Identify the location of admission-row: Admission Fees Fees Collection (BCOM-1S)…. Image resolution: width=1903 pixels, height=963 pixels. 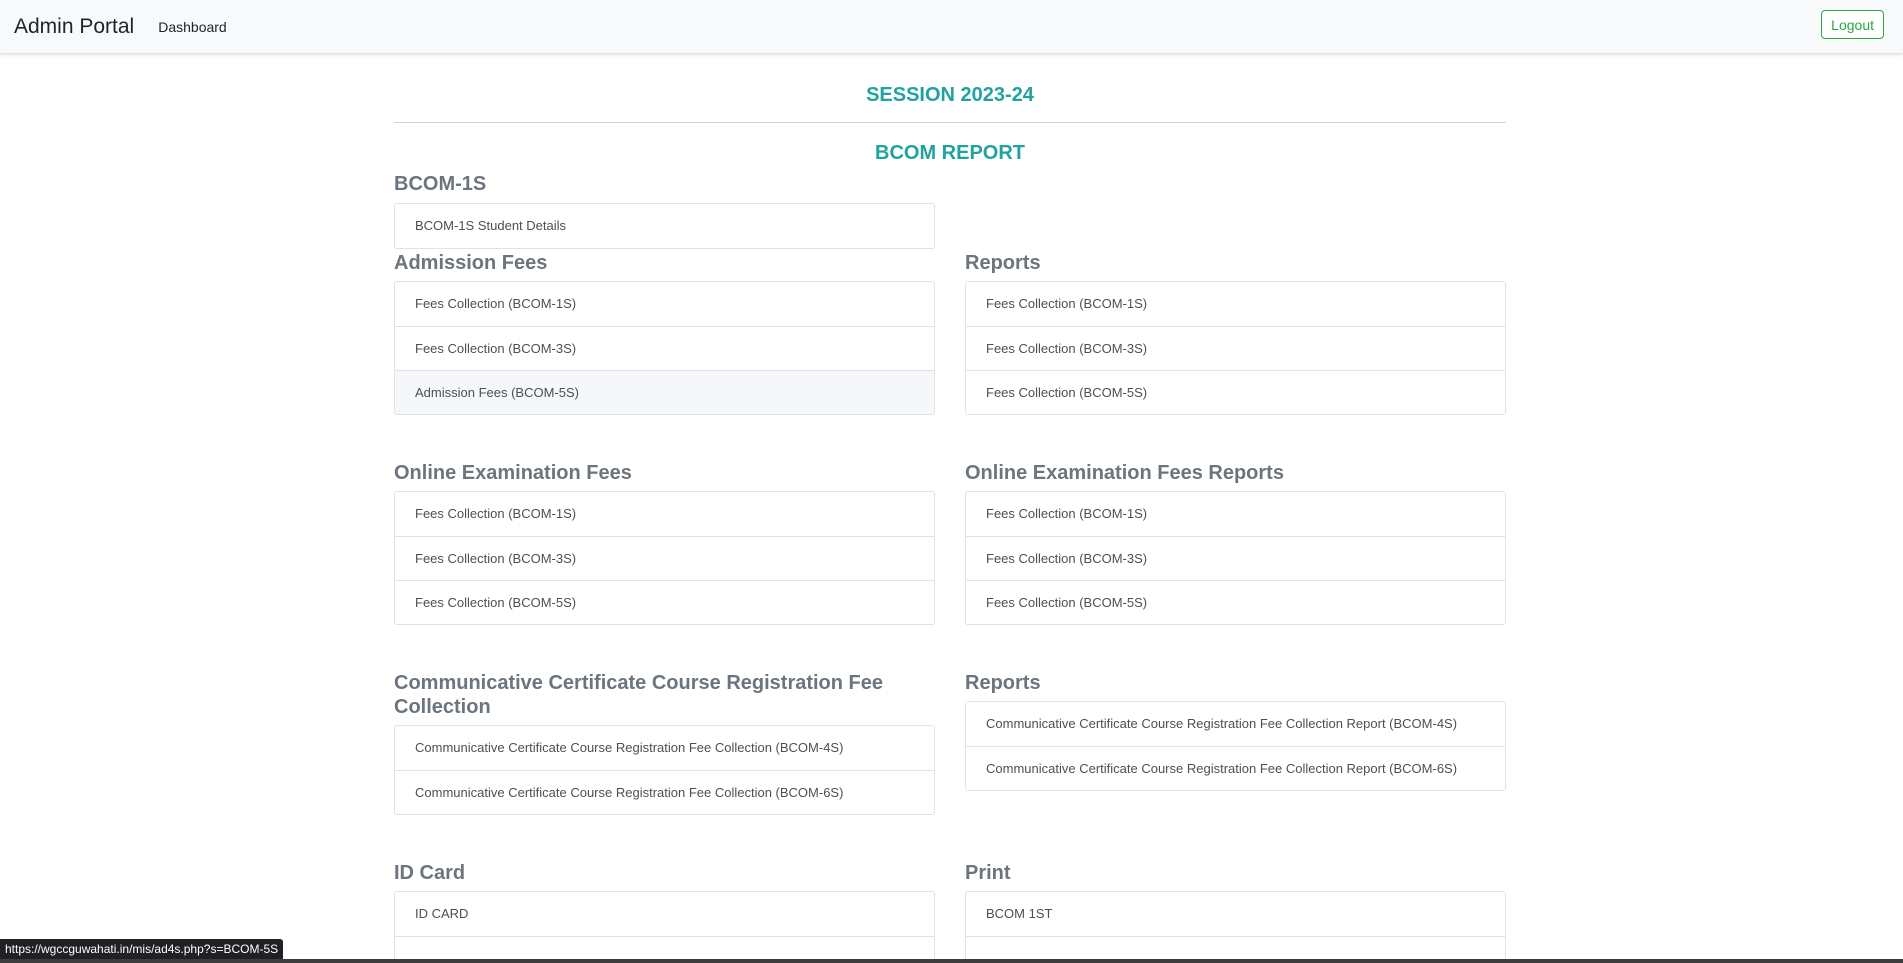
(950, 333).